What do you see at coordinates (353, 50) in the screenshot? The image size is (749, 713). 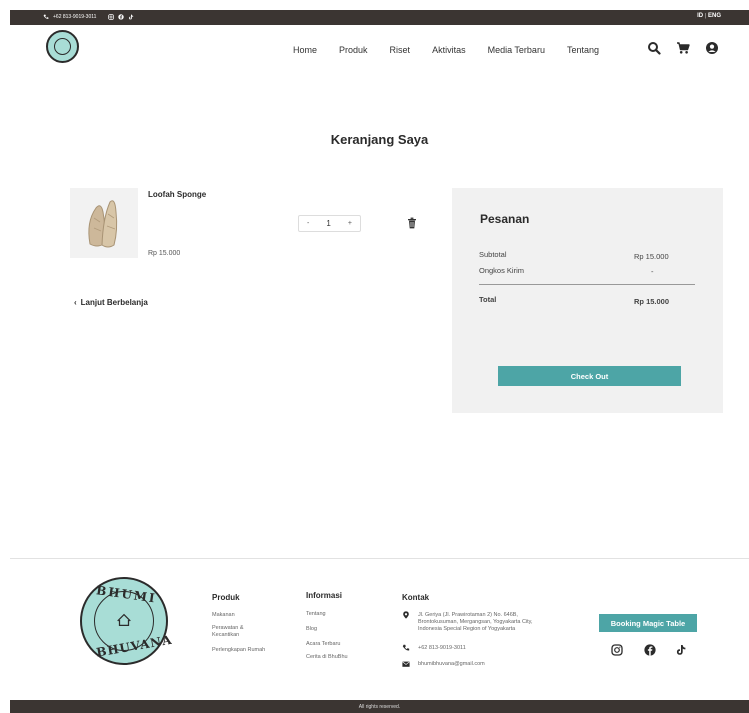 I see `nav-produk: Produk` at bounding box center [353, 50].